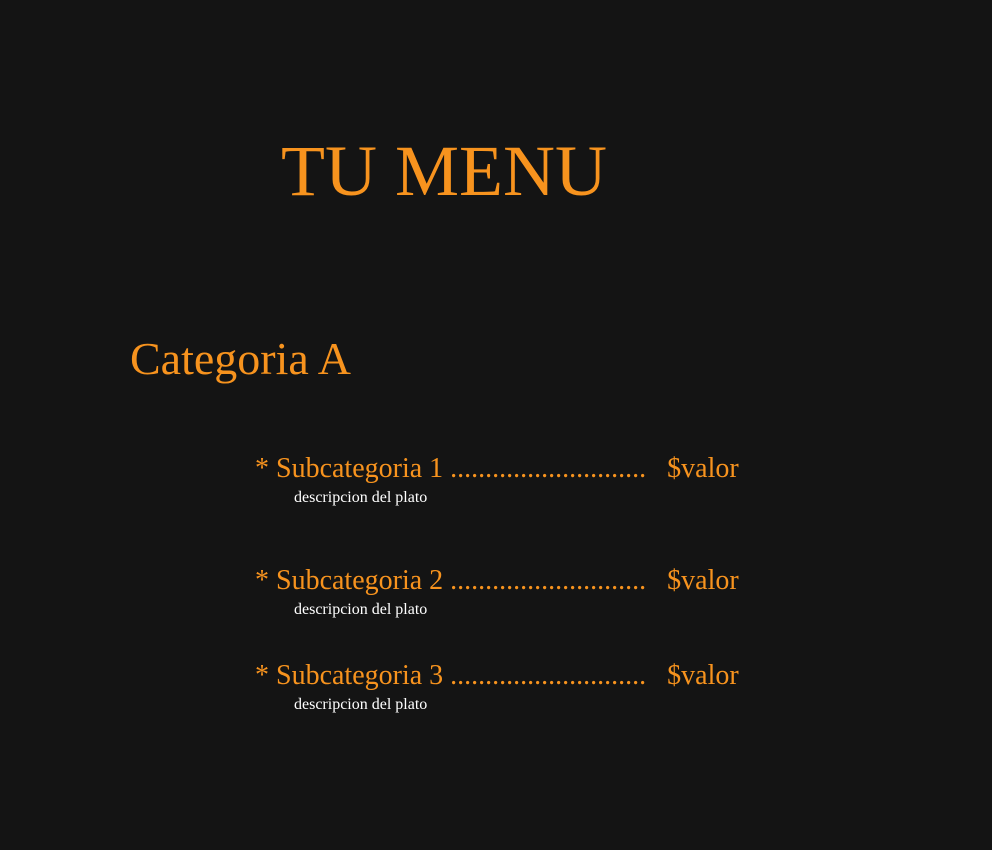 This screenshot has width=992, height=850. What do you see at coordinates (360, 468) in the screenshot?
I see `menu-item-name: Subcategoria 1` at bounding box center [360, 468].